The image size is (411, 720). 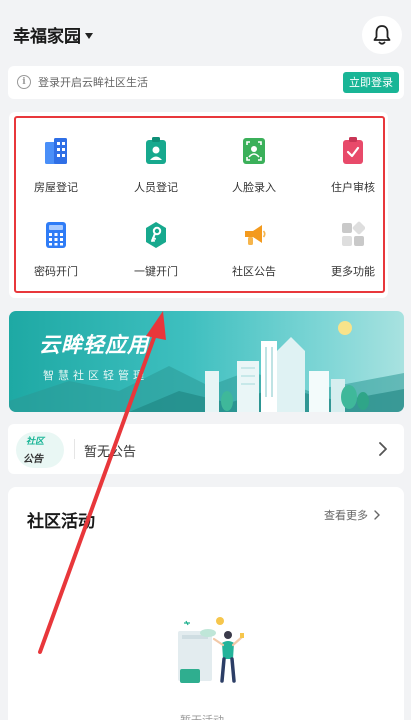 What do you see at coordinates (56, 235) in the screenshot?
I see `keypad-icon` at bounding box center [56, 235].